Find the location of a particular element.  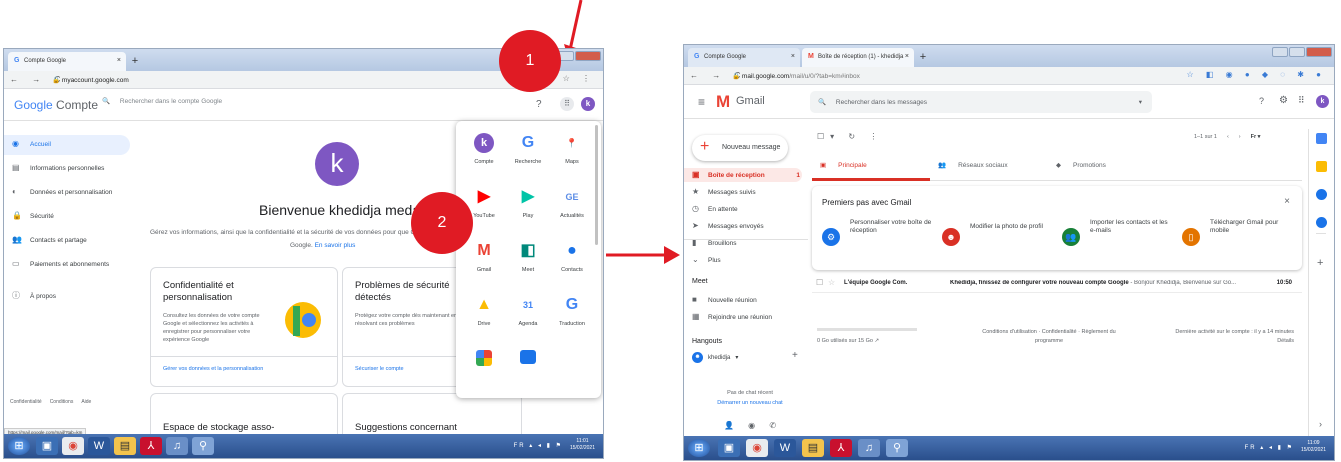

sidebar-item-5: ▭ Paiements et abonnements is located at coordinates (60, 264).